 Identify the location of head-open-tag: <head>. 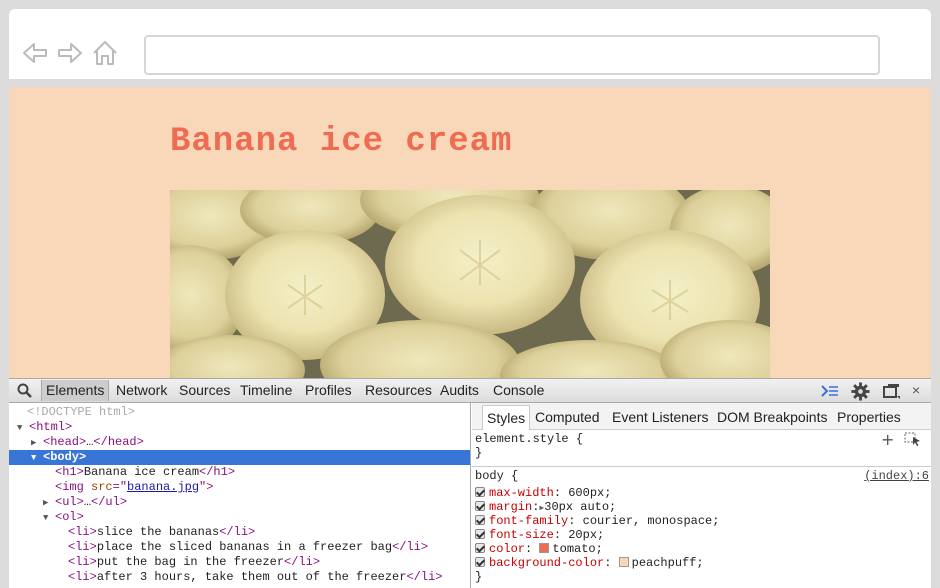
(65, 442).